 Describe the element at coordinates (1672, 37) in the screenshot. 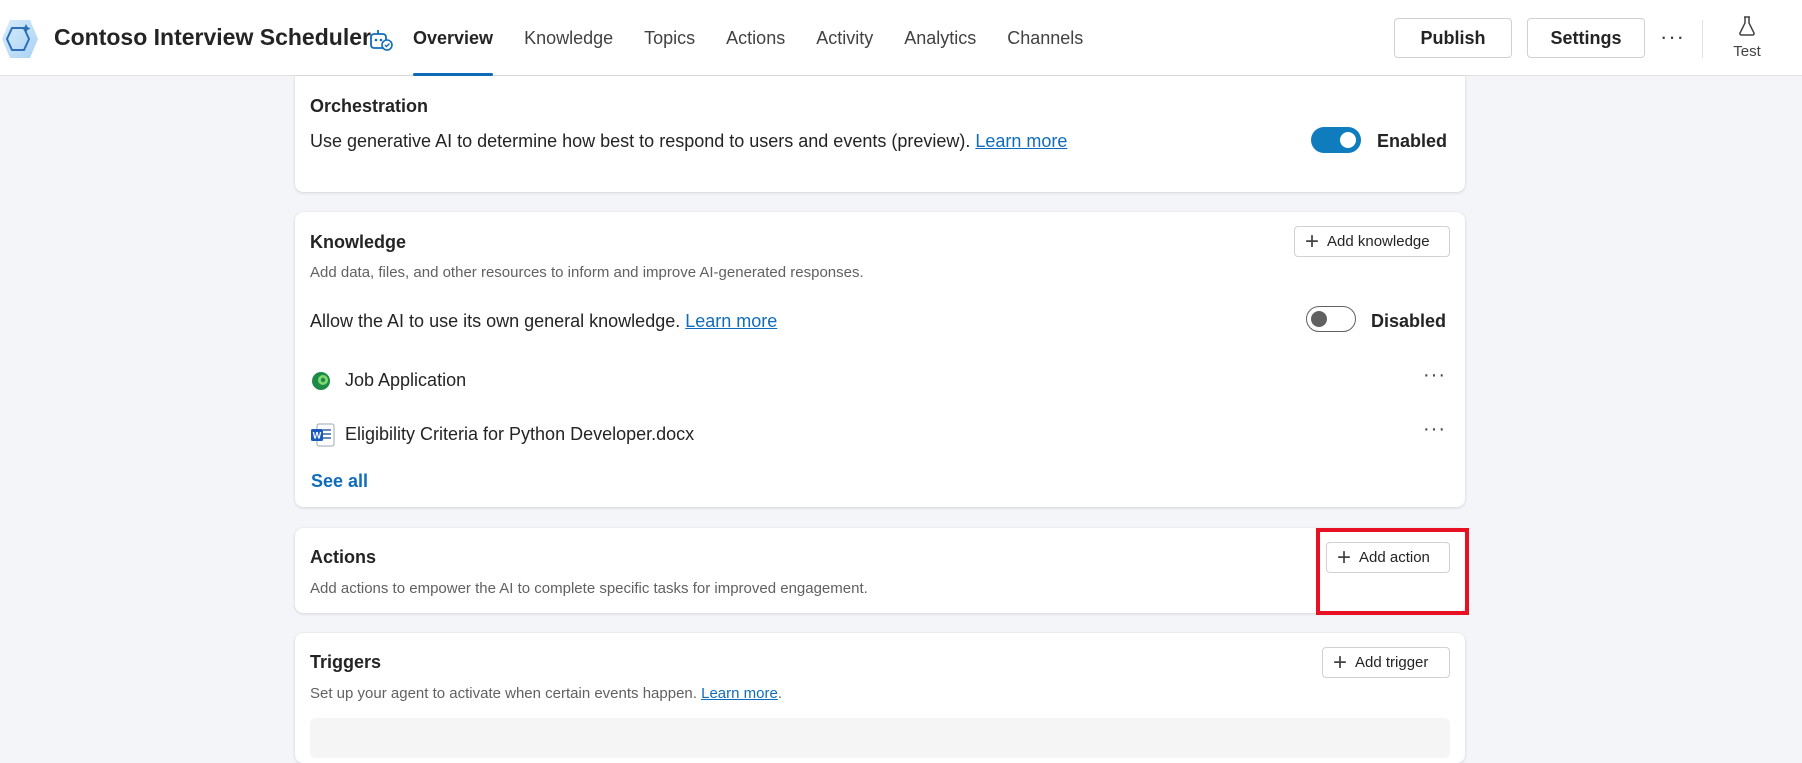

I see `more-options-icon: ···` at that location.